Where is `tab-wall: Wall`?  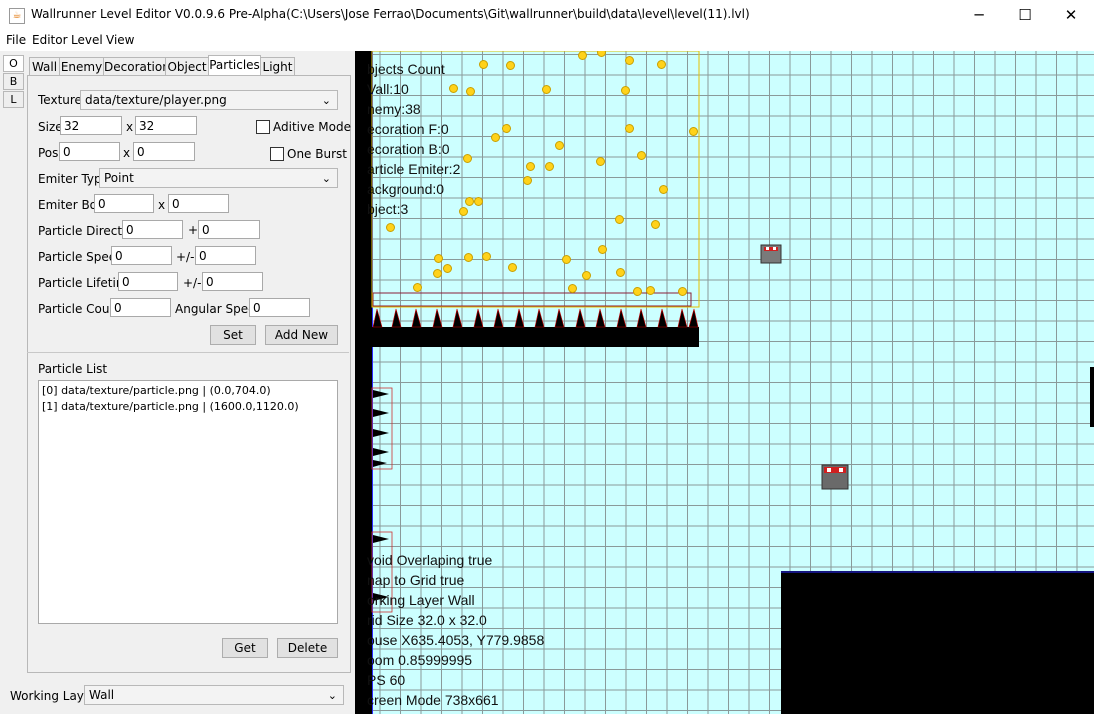 tab-wall: Wall is located at coordinates (44, 66).